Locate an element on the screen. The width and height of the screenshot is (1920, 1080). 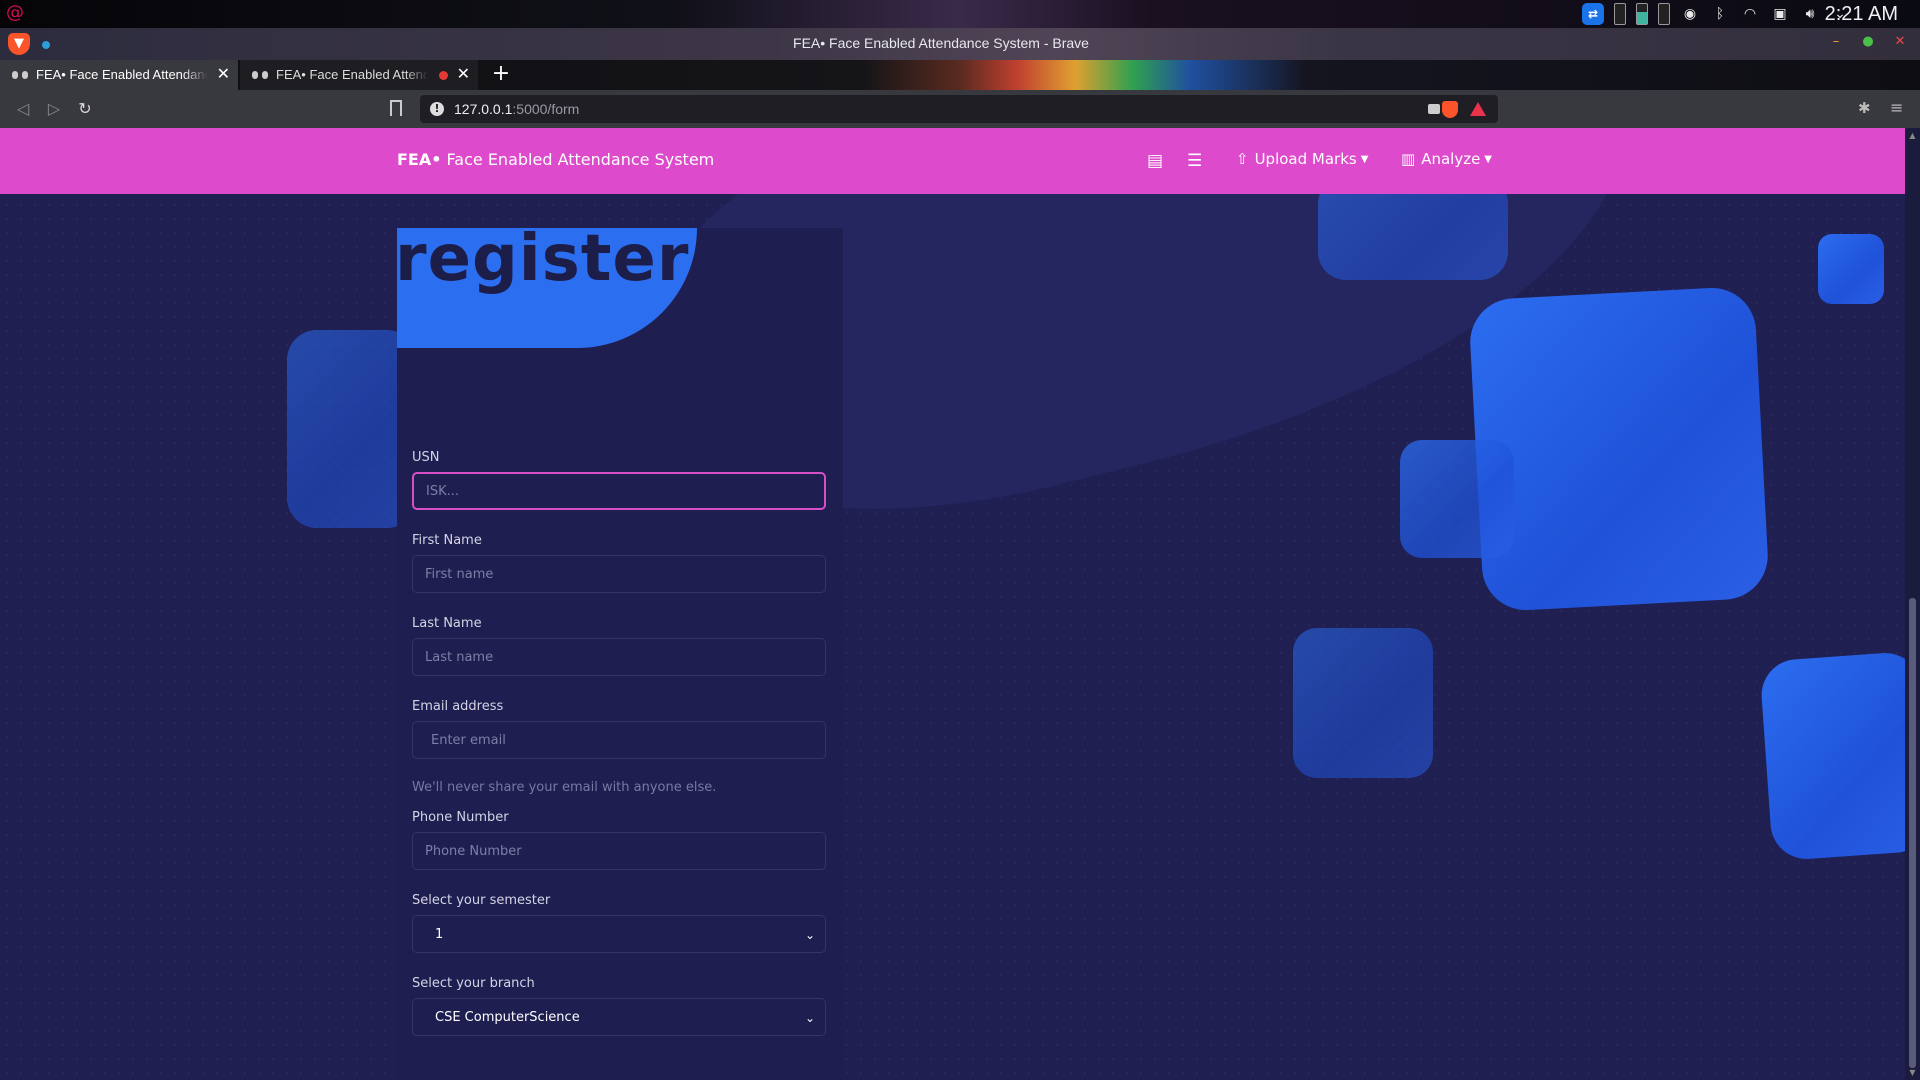
branch-label: Select your branch is located at coordinates (473, 983).